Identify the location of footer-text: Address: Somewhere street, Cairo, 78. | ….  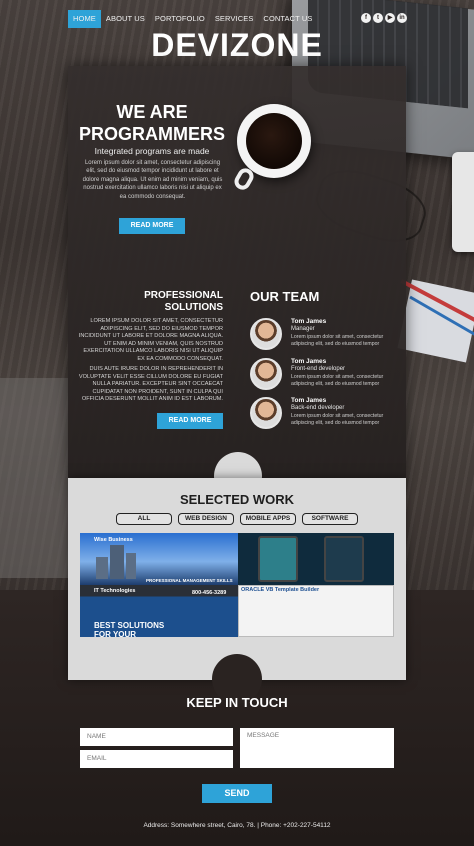
(237, 825).